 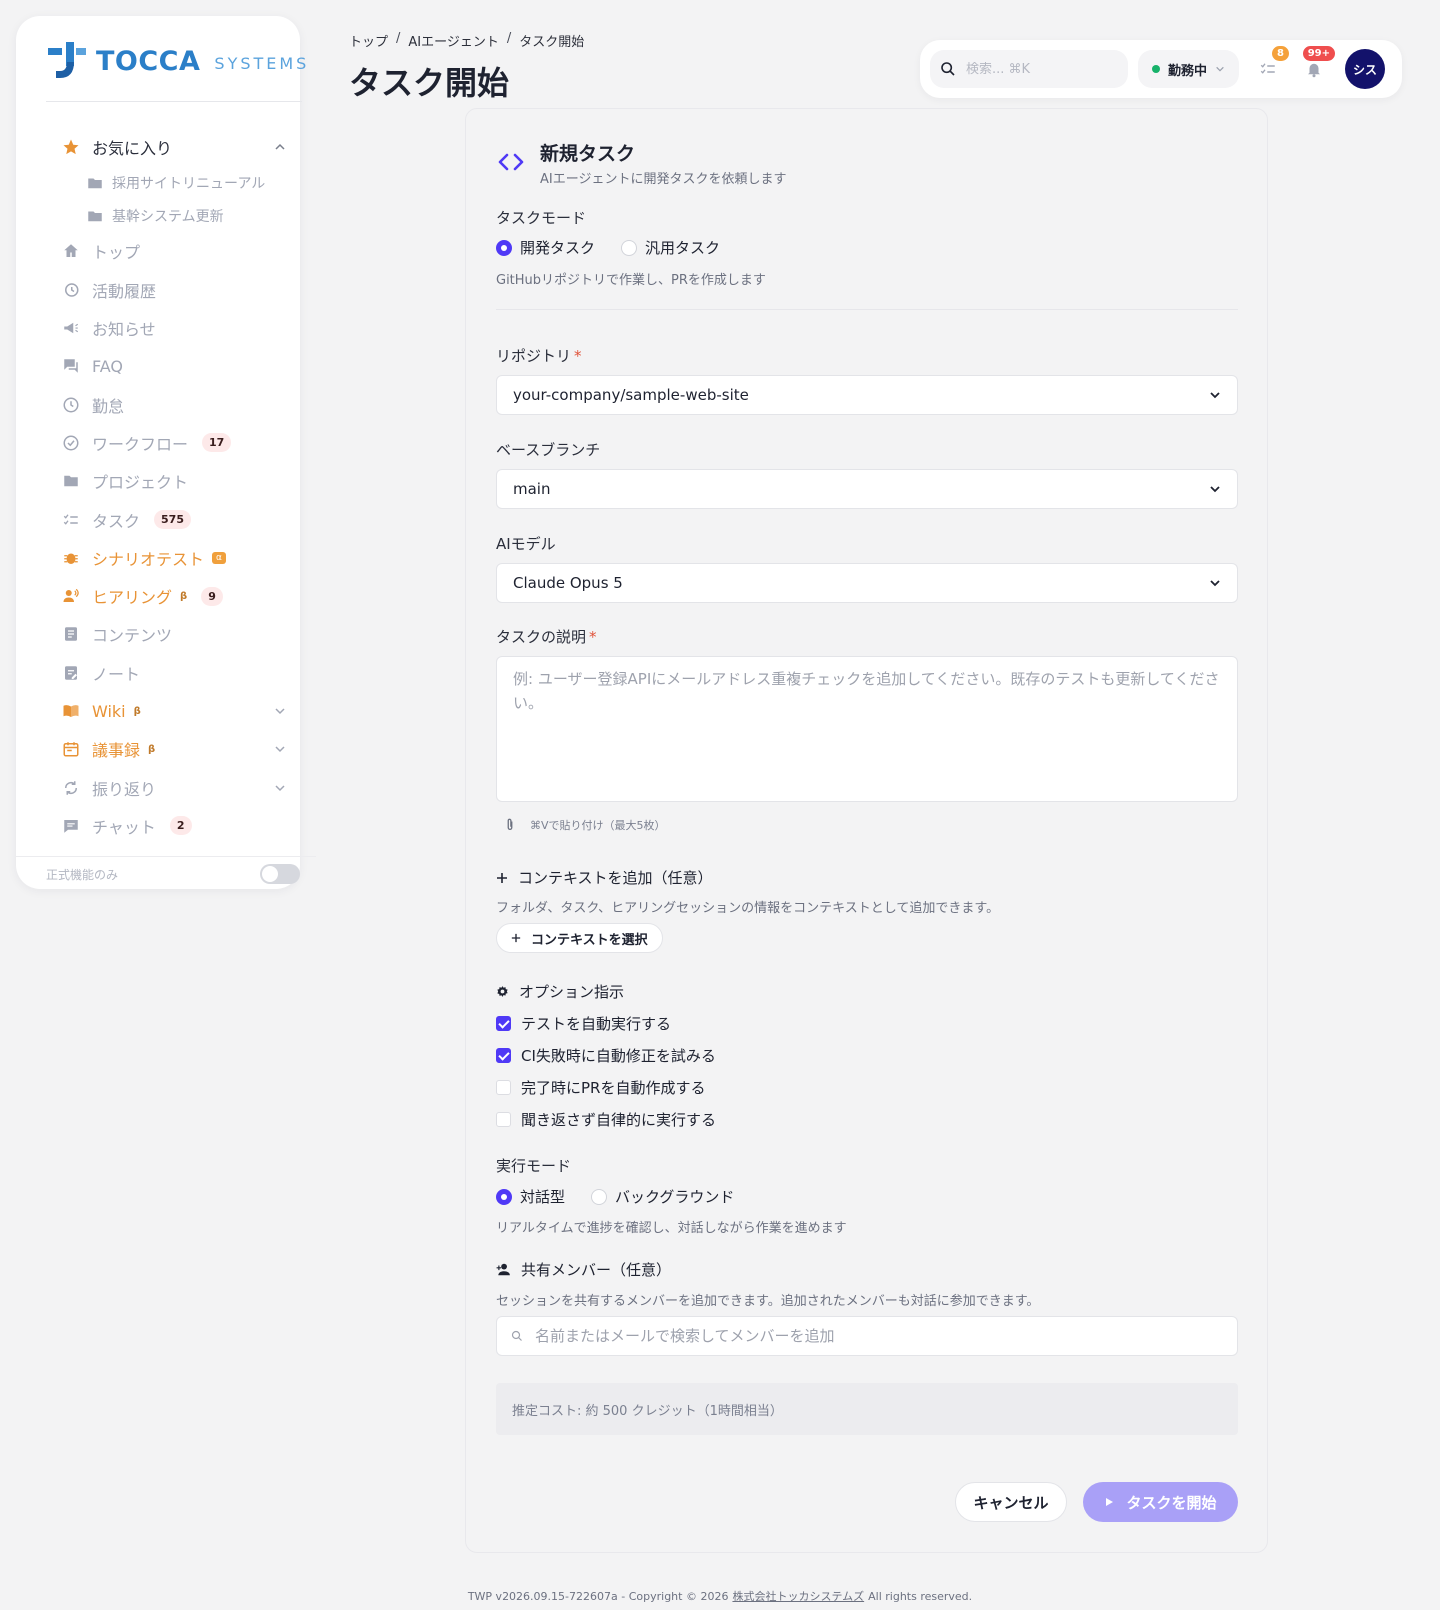 What do you see at coordinates (558, 248) in the screenshot?
I see `radio-label: 開発タスク` at bounding box center [558, 248].